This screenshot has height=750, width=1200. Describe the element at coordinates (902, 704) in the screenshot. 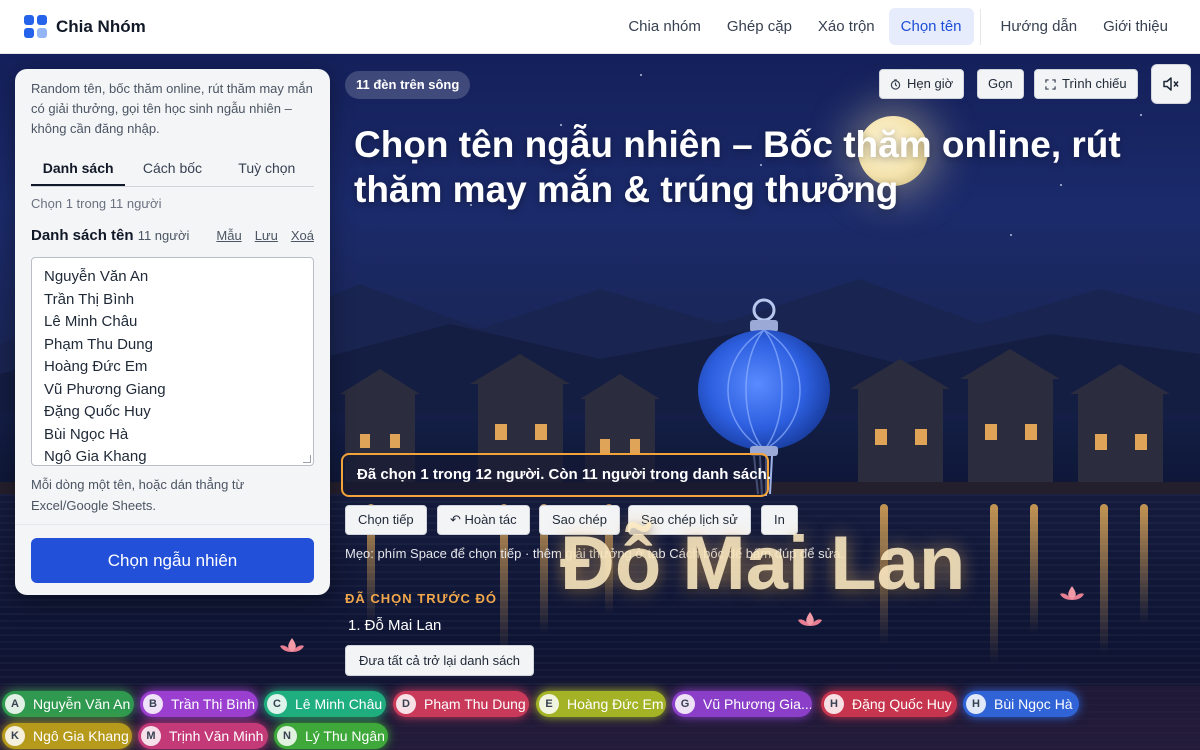

I see `name-chip-label: Đặng Quốc Huy` at that location.